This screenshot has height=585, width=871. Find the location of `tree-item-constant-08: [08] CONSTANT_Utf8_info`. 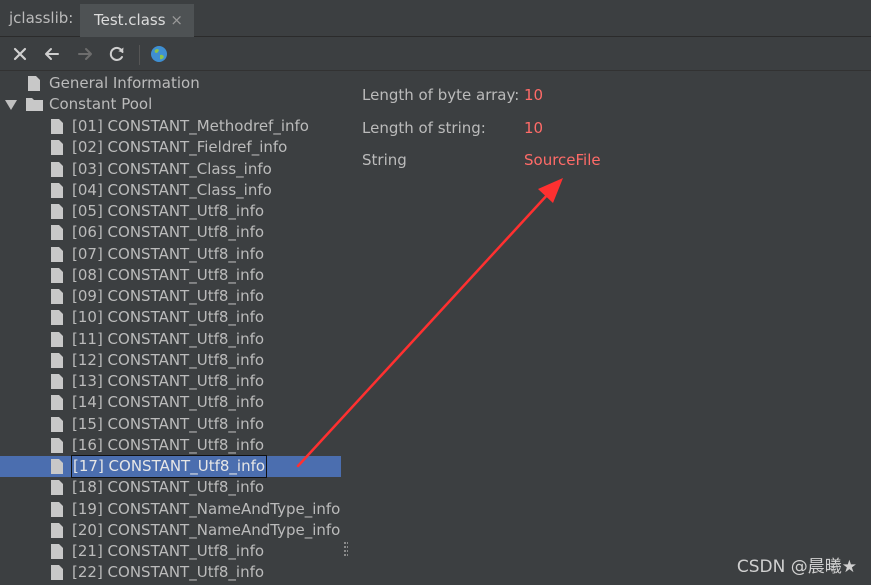

tree-item-constant-08: [08] CONSTANT_Utf8_info is located at coordinates (174, 275).